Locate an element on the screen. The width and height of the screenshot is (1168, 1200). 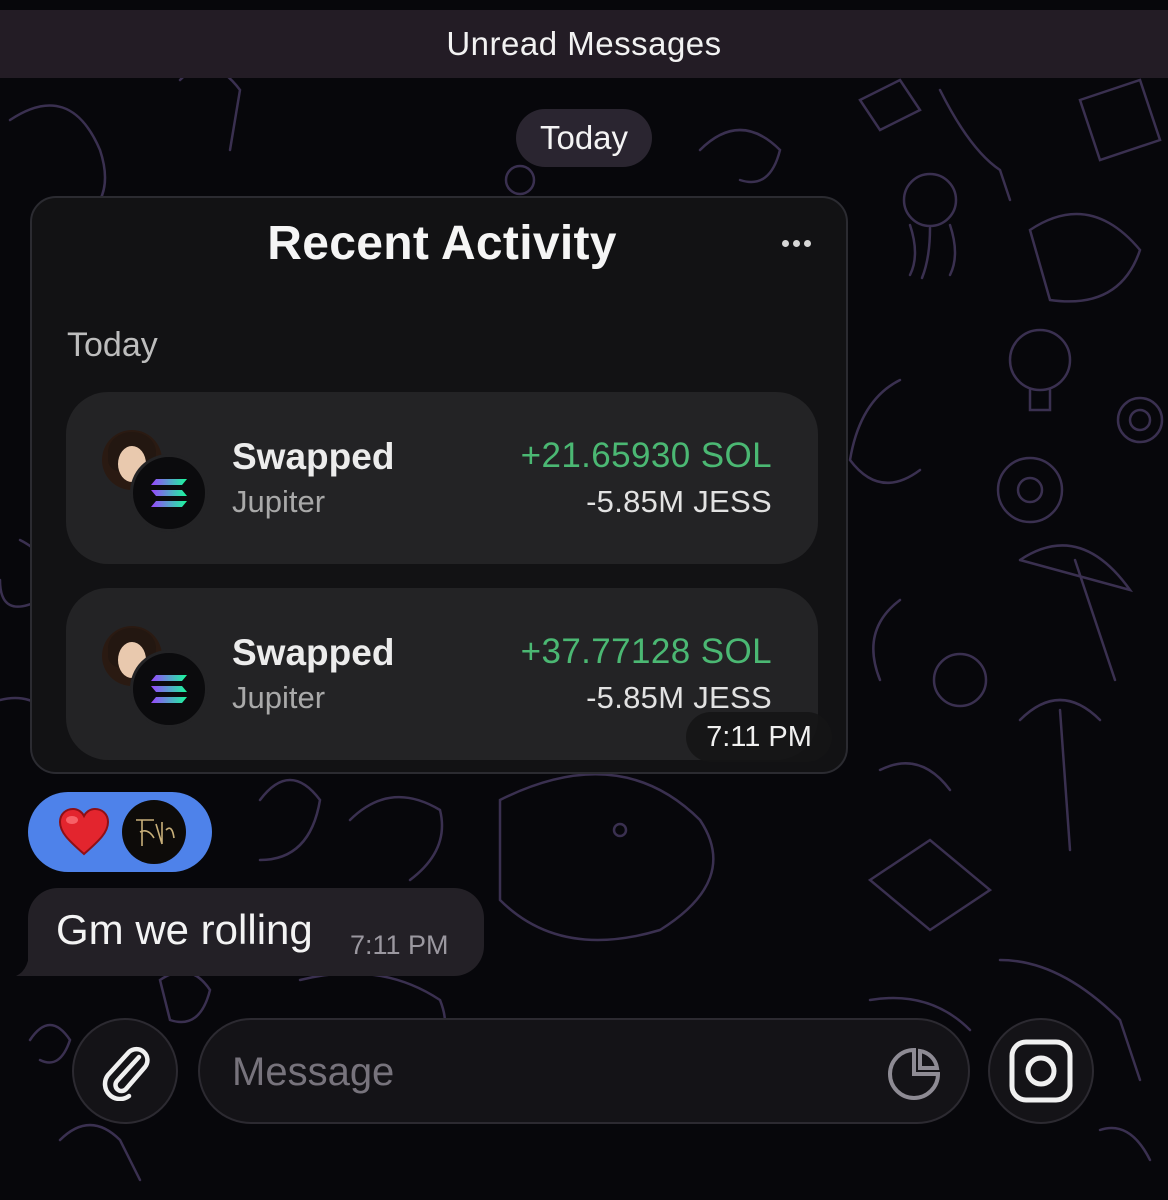
sticker-icon is located at coordinates (914, 1074).